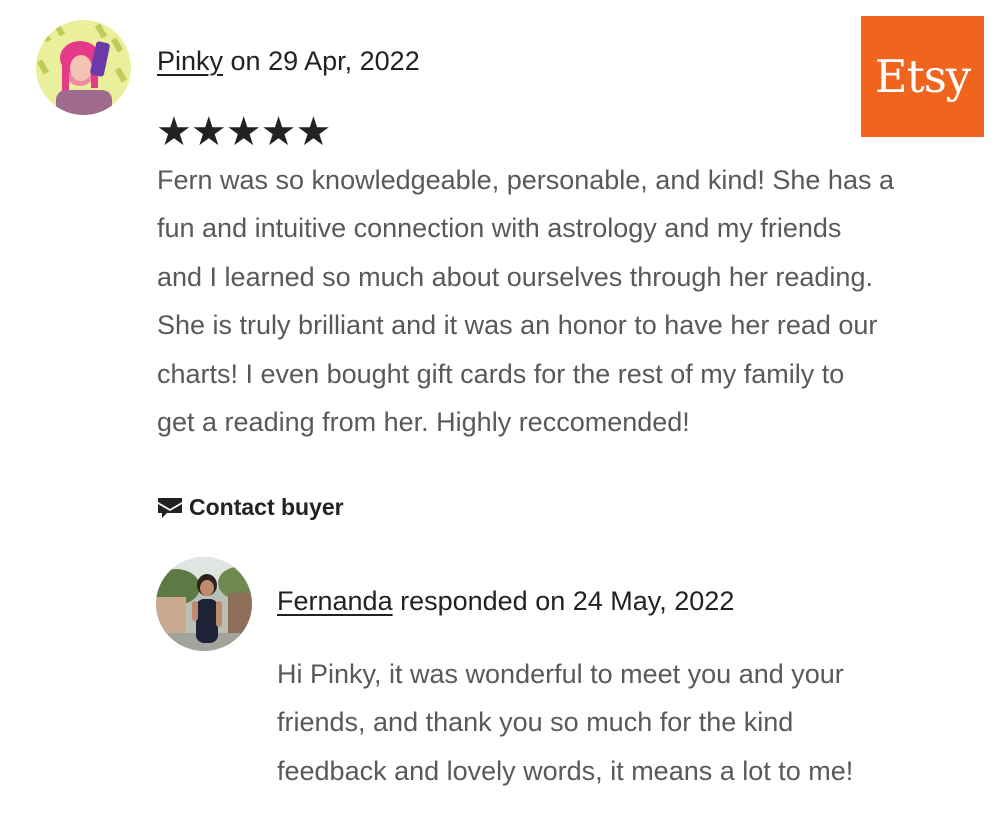 This screenshot has width=1000, height=825. I want to click on review-header: Pinky on 29 Apr, 2022, so click(288, 61).